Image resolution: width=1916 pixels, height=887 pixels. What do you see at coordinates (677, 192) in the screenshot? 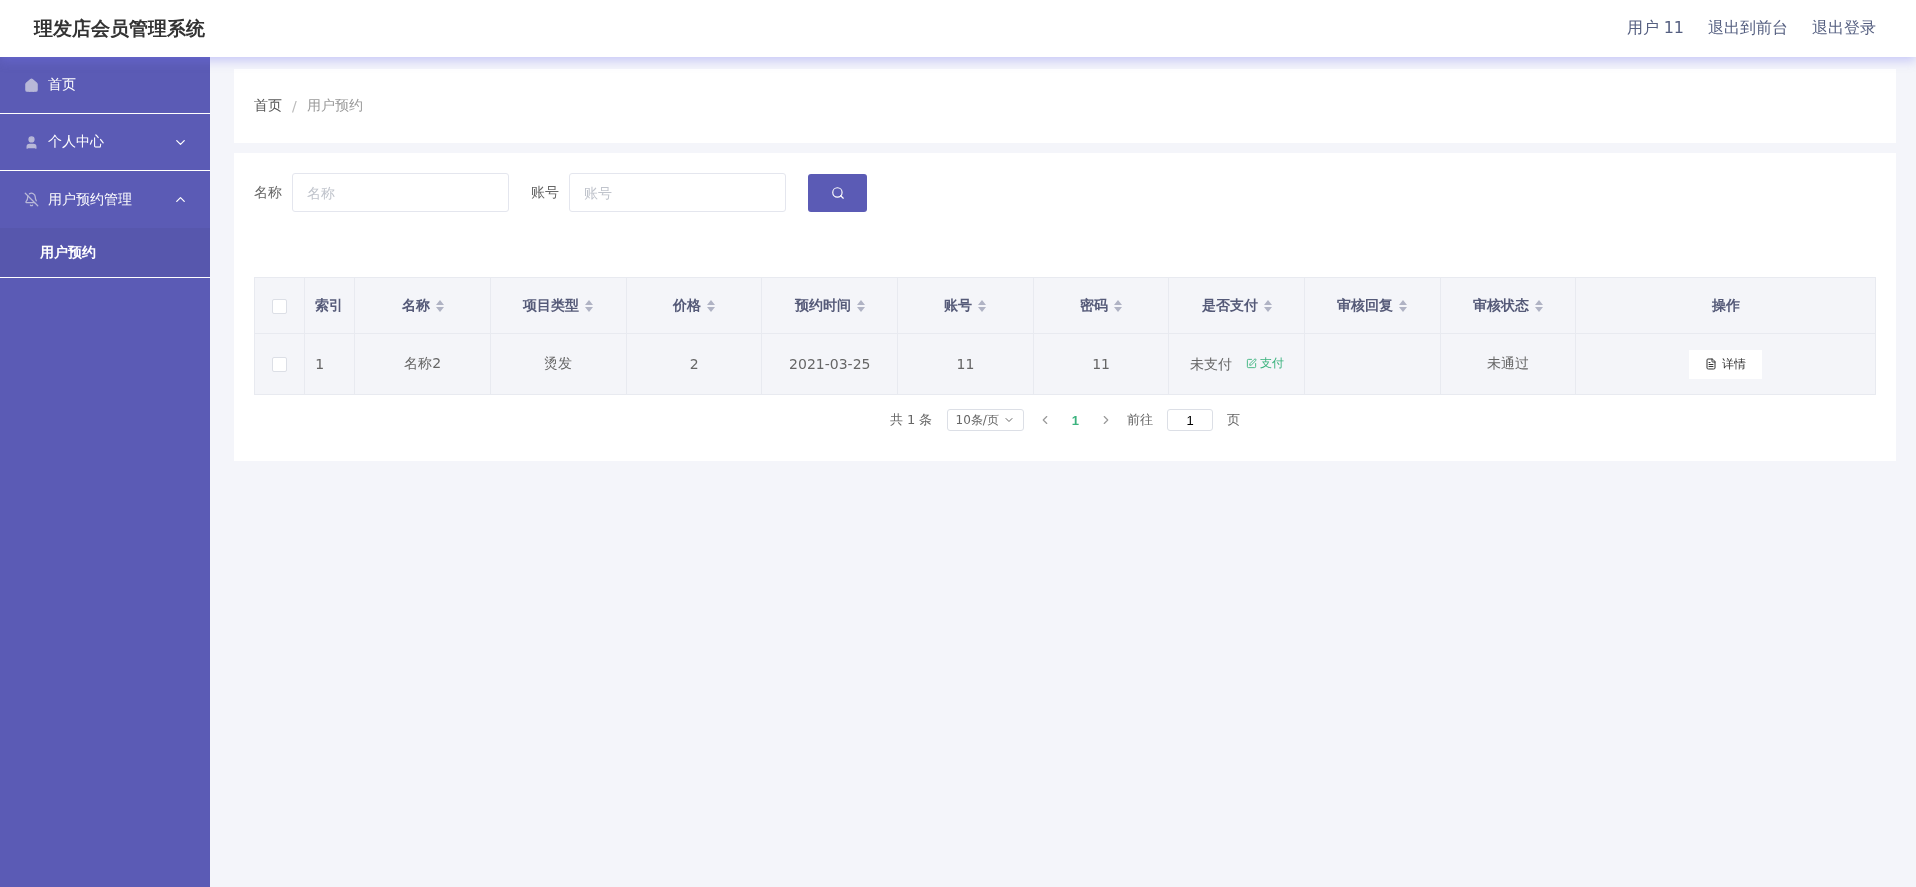
I see `search-field: 账号` at bounding box center [677, 192].